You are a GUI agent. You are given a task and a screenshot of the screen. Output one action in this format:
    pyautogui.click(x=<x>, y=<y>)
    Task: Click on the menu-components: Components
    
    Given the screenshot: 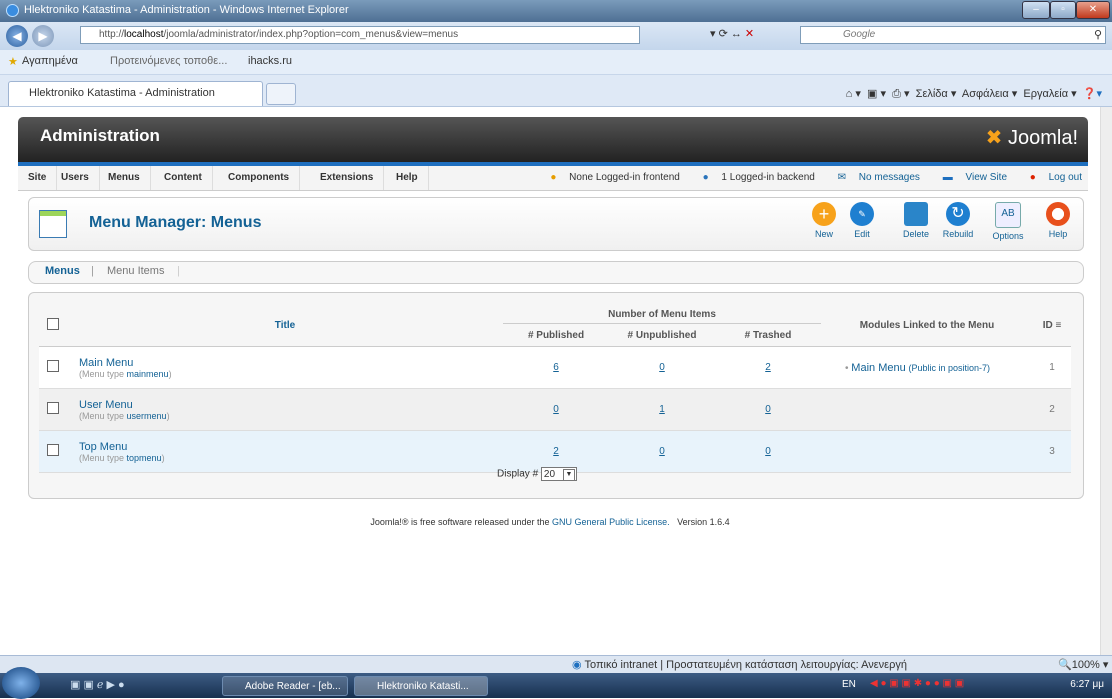 What is the action you would take?
    pyautogui.click(x=259, y=178)
    